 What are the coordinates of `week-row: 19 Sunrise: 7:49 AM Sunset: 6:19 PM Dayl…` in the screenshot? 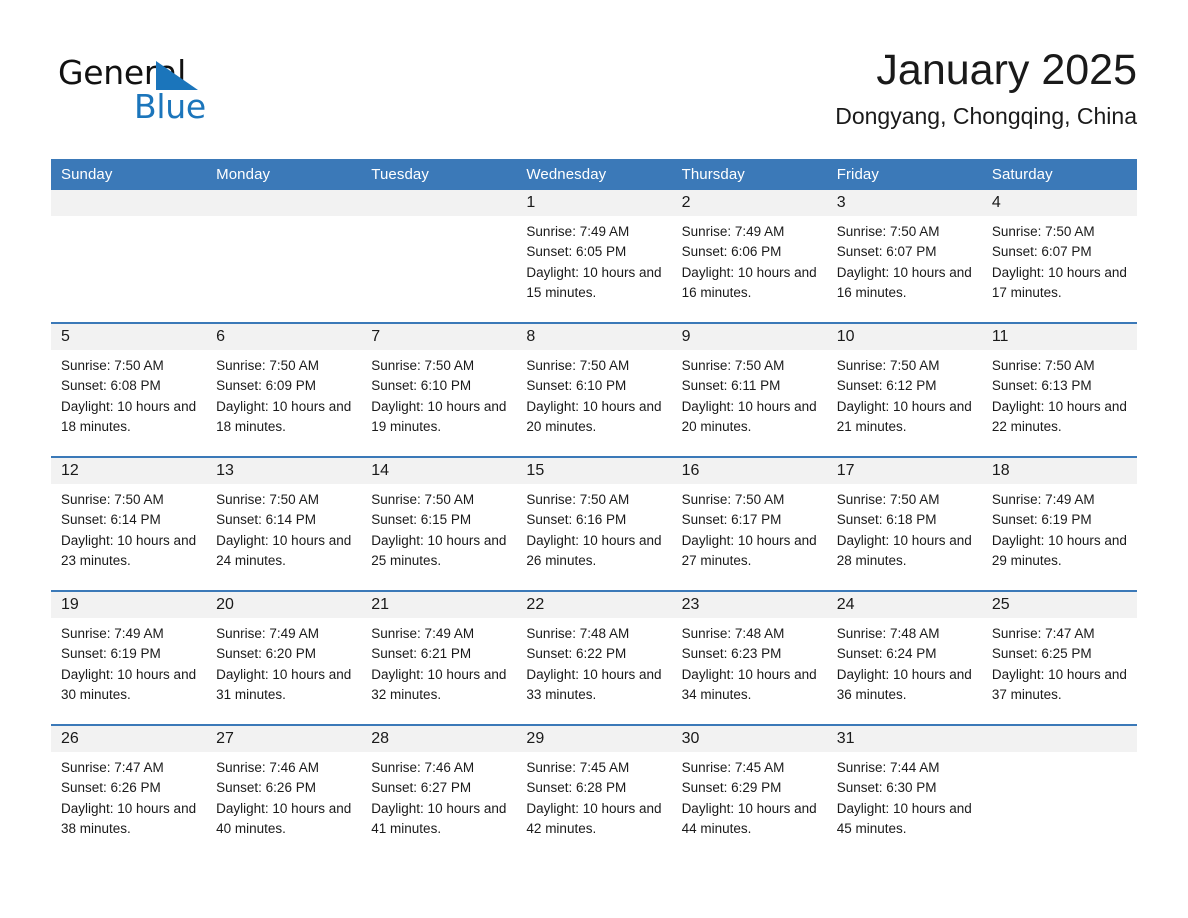 It's located at (594, 657).